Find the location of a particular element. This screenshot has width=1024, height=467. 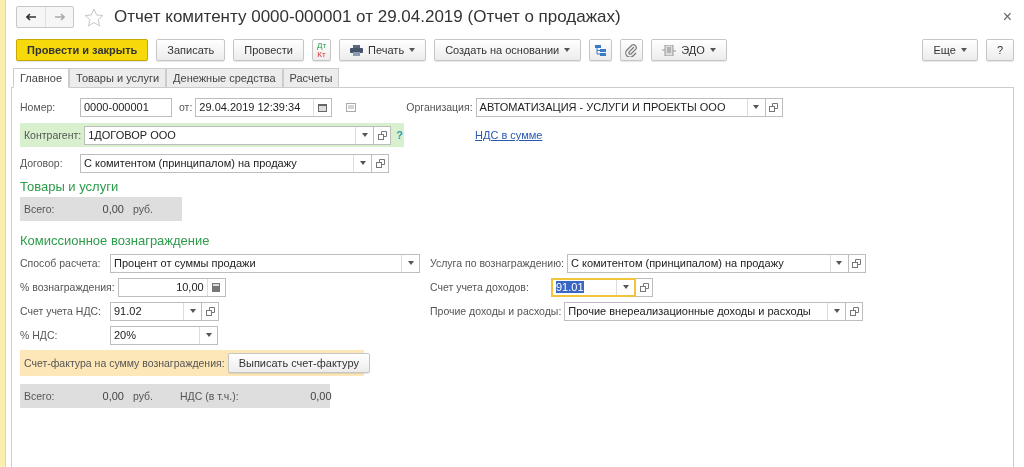

calculator-icon is located at coordinates (216, 287).